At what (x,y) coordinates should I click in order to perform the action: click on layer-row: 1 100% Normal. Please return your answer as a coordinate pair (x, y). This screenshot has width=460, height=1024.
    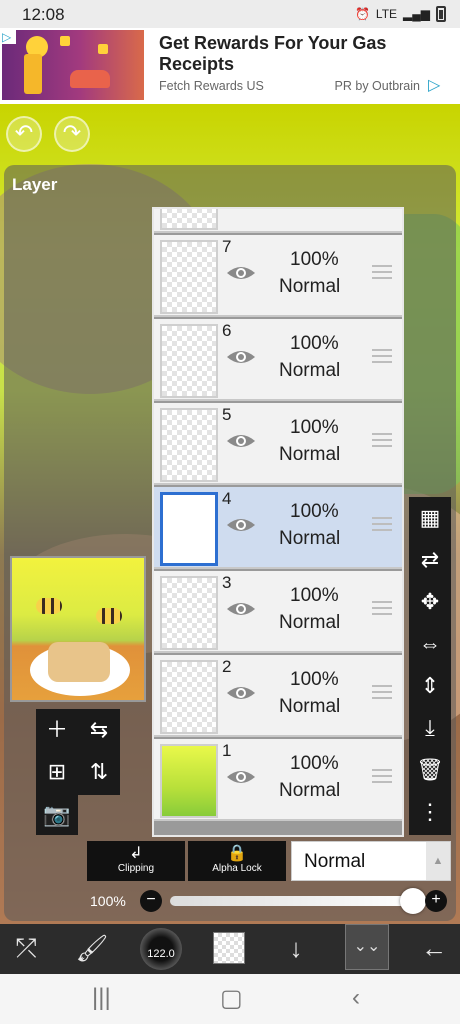
    Looking at the image, I should click on (278, 780).